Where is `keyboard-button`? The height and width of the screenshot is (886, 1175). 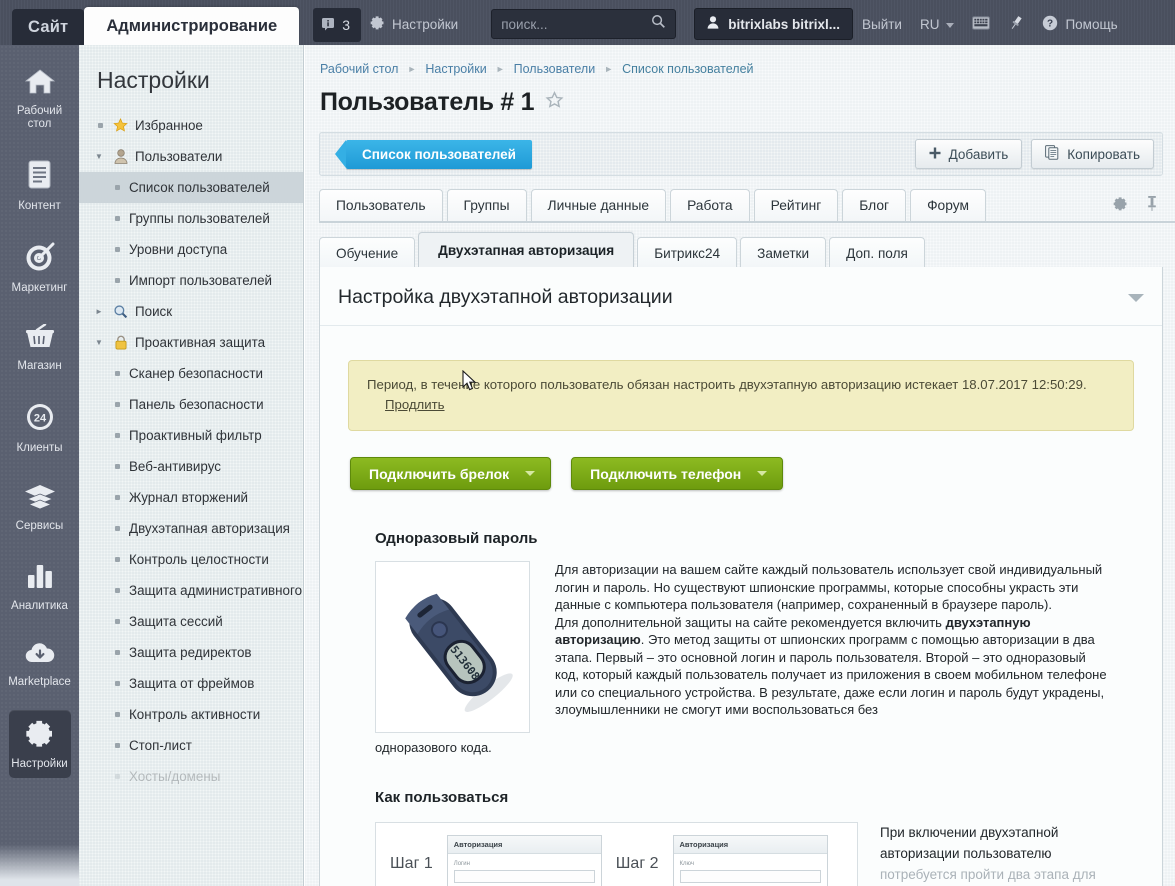 keyboard-button is located at coordinates (981, 24).